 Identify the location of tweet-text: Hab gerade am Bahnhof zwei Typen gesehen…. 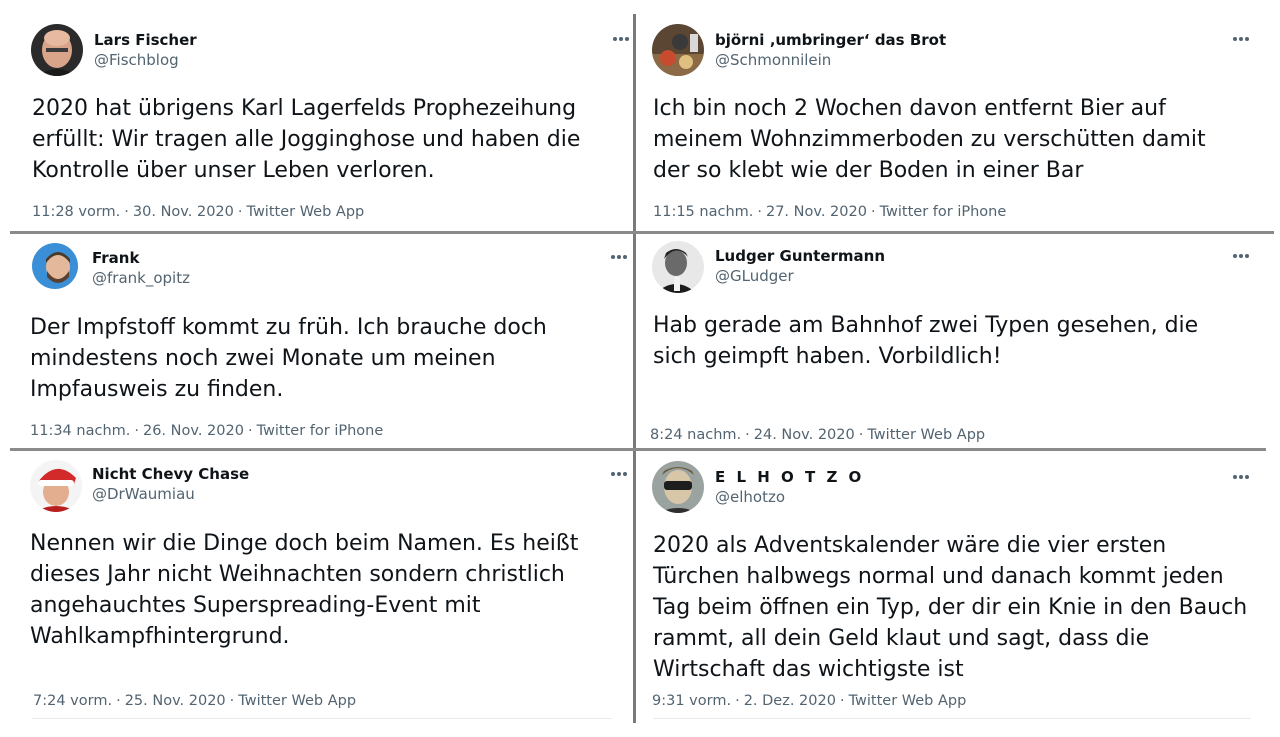
(926, 341).